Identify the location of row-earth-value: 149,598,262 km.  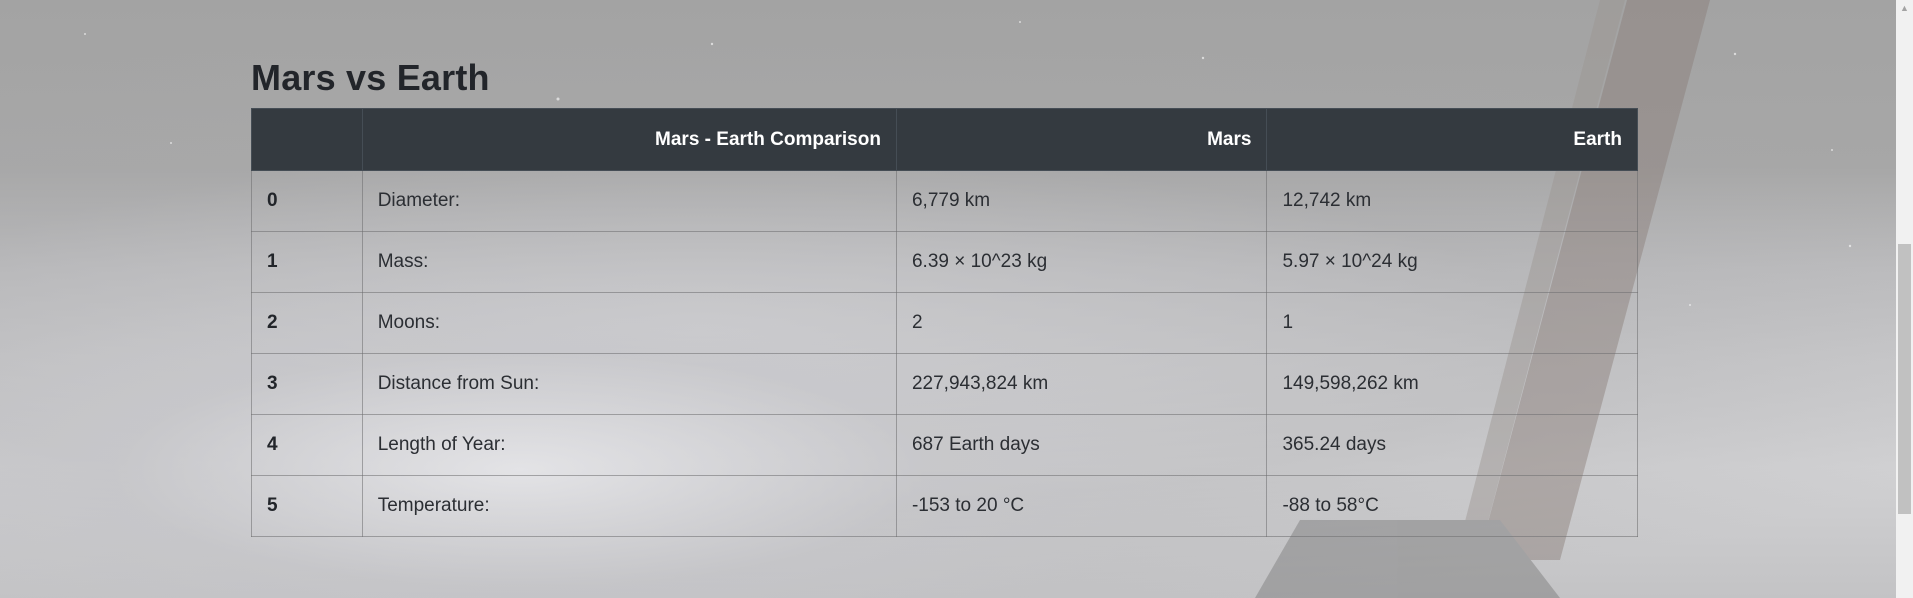
(1452, 384).